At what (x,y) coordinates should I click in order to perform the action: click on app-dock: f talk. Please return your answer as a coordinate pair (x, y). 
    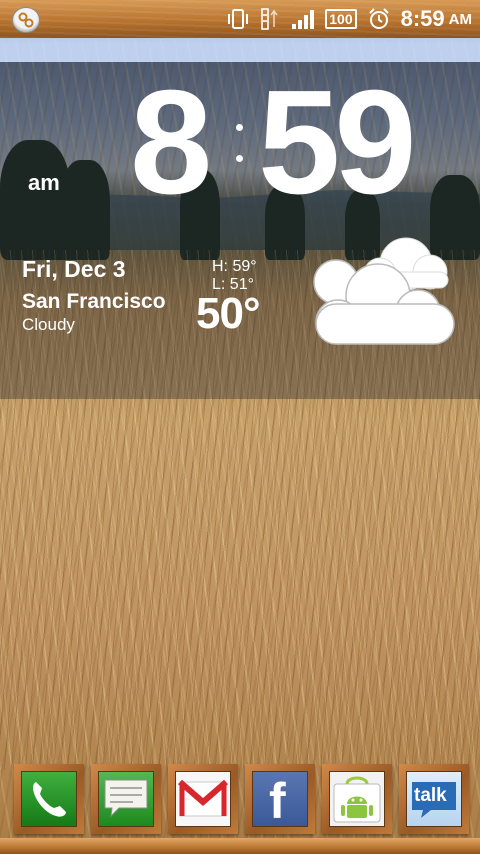
    Looking at the image, I should click on (240, 807).